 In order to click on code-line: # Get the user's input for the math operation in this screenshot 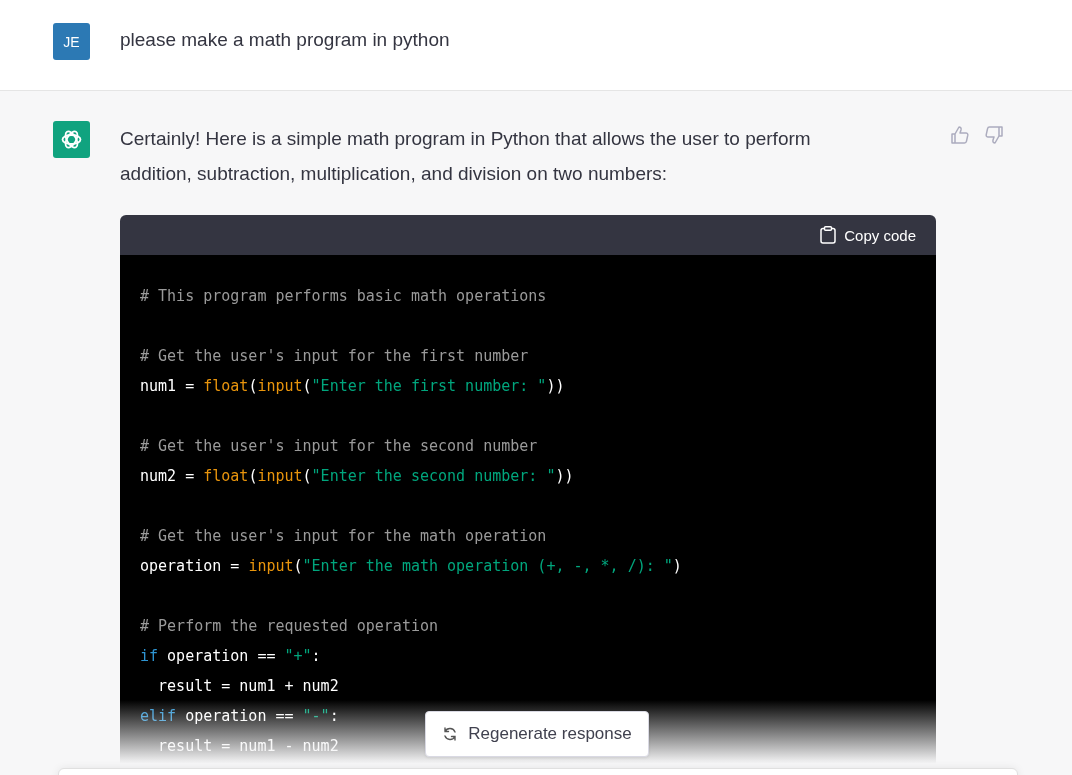, I will do `click(343, 536)`.